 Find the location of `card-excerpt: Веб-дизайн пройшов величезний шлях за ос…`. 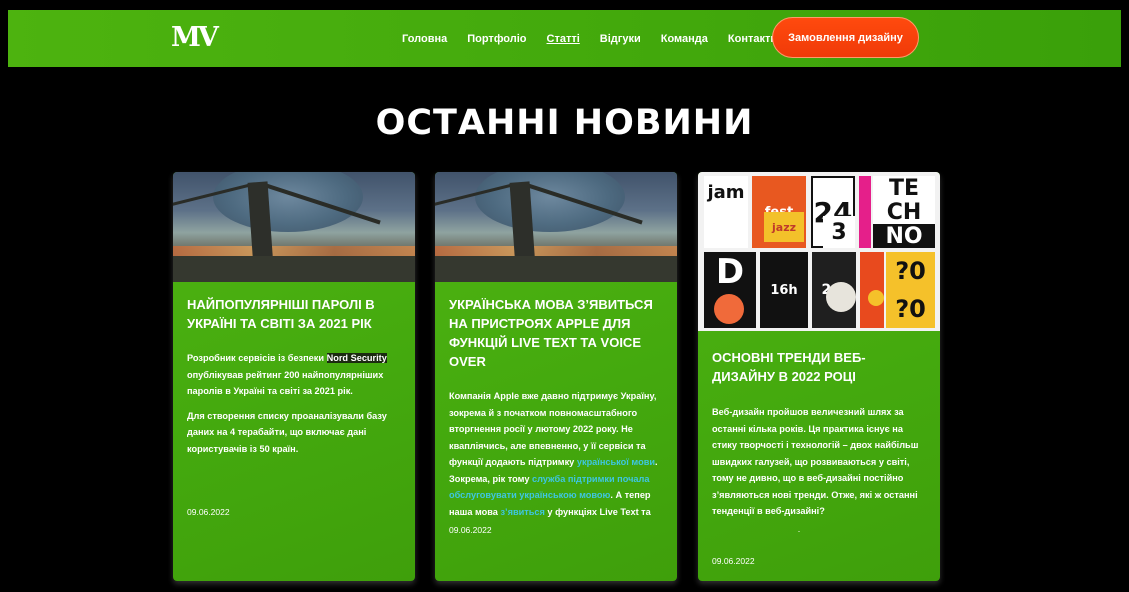

card-excerpt: Веб-дизайн пройшов величезний шлях за ос… is located at coordinates (815, 461).